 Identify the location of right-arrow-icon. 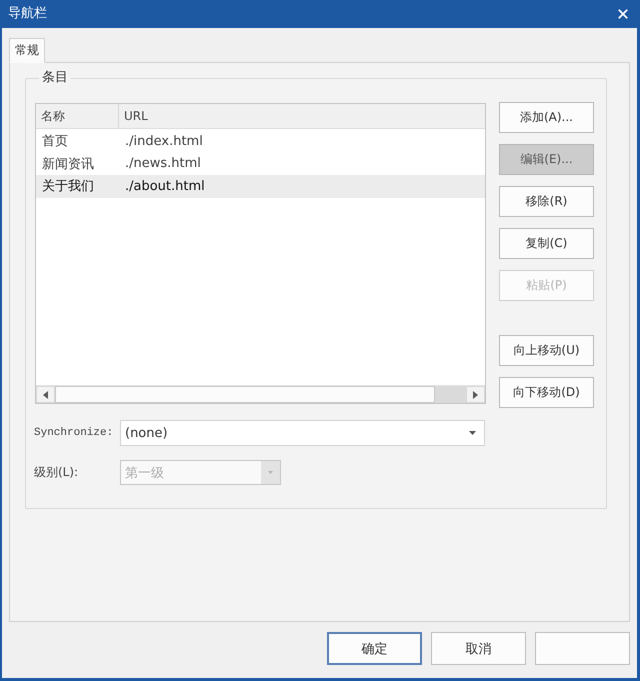
(475, 394).